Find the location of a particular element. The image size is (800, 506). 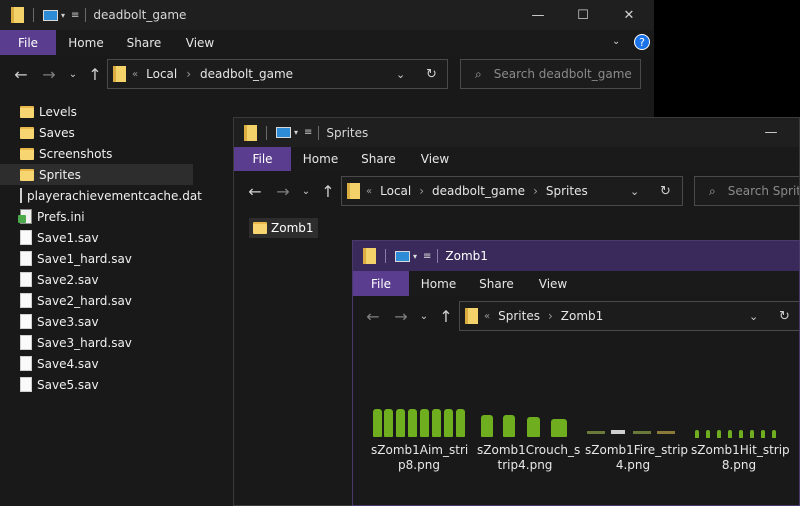

address-bar: « Local › deadbolt_game ⌄ ↻ is located at coordinates (277, 74).